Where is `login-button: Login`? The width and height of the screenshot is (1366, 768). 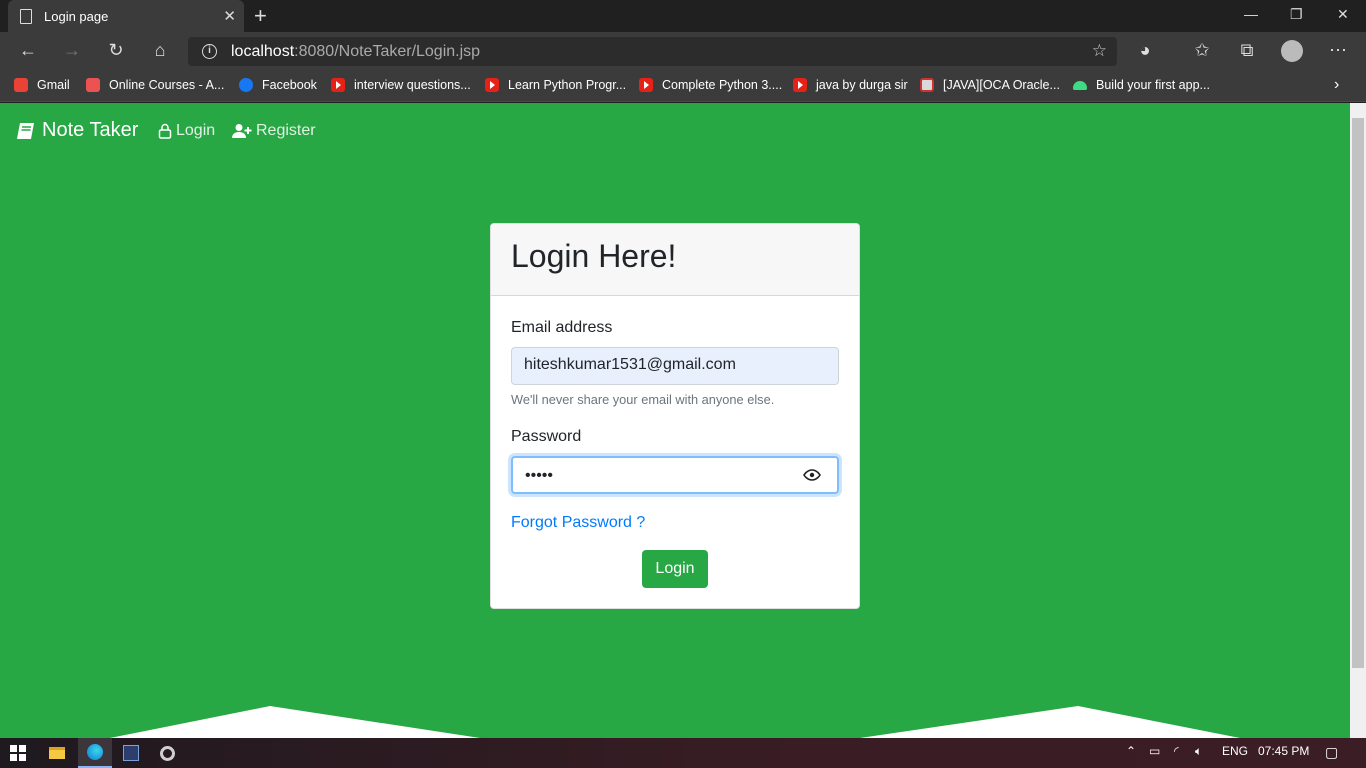 login-button: Login is located at coordinates (675, 569).